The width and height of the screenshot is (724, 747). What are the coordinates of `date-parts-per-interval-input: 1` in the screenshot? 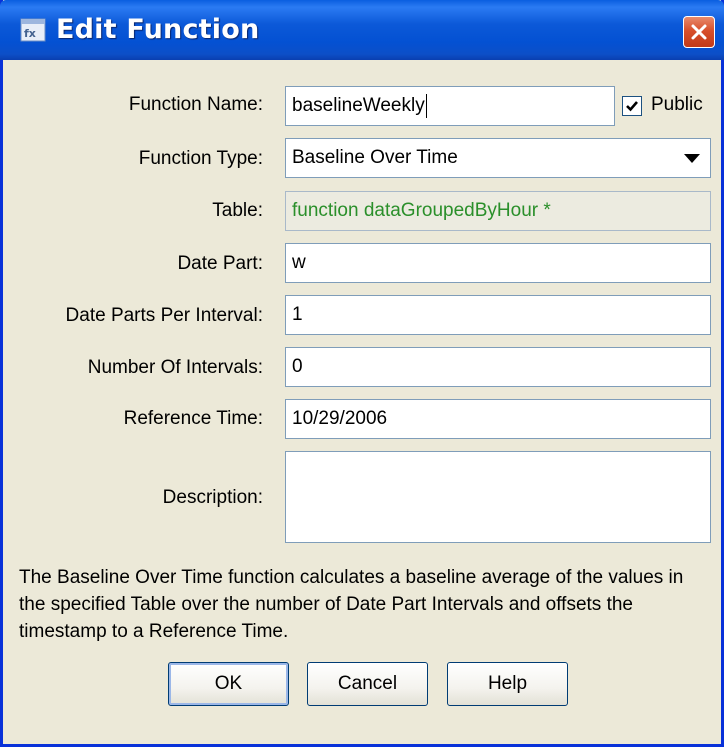 It's located at (498, 315).